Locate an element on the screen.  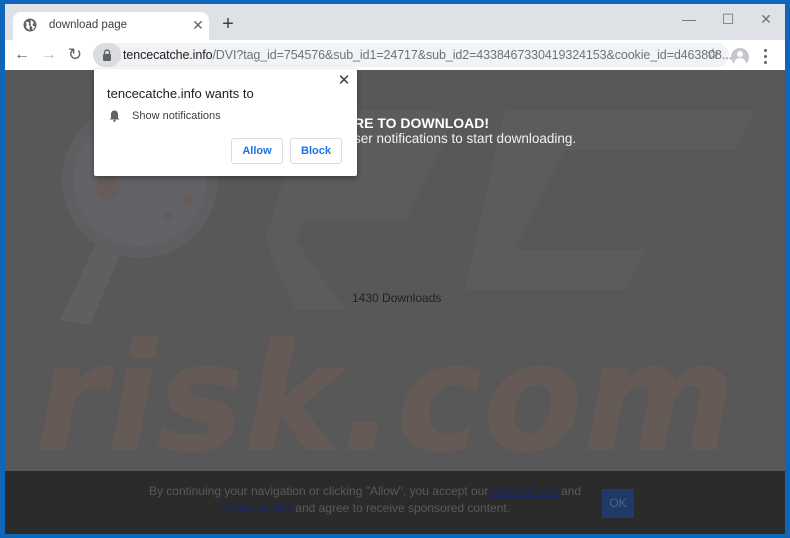
profile-avatar-icon is located at coordinates (740, 57).